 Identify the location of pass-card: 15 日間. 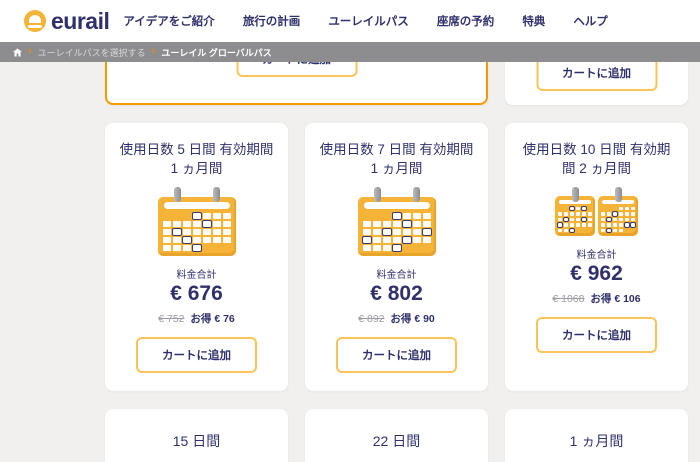
(196, 435).